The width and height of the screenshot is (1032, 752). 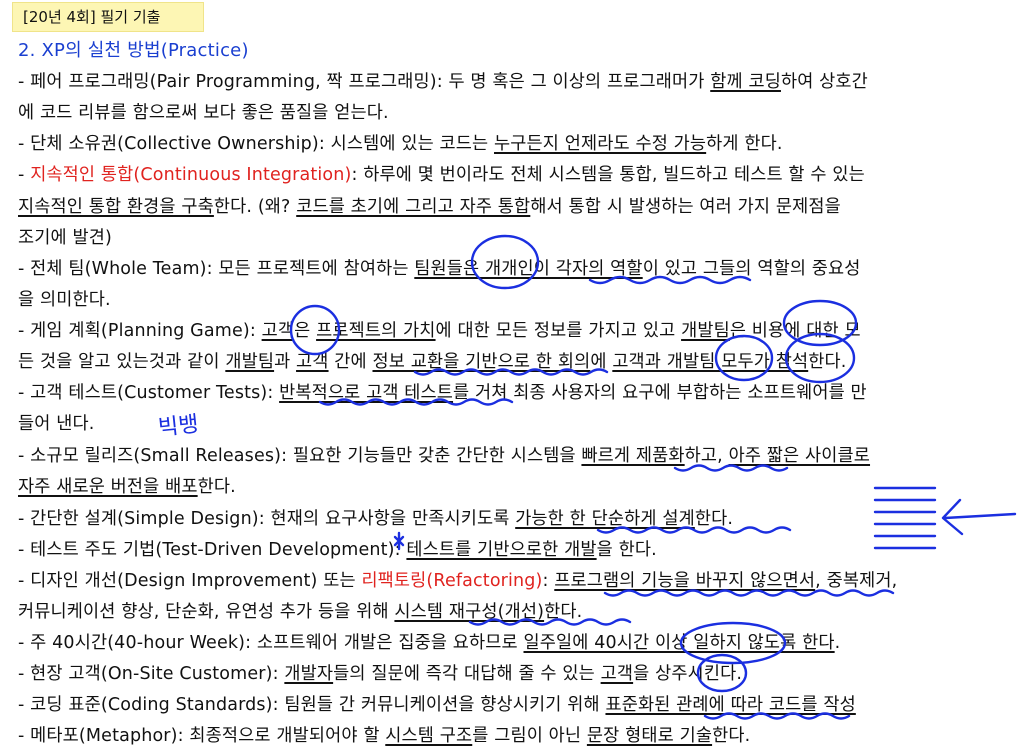 I want to click on arrow-icon, so click(x=979, y=517).